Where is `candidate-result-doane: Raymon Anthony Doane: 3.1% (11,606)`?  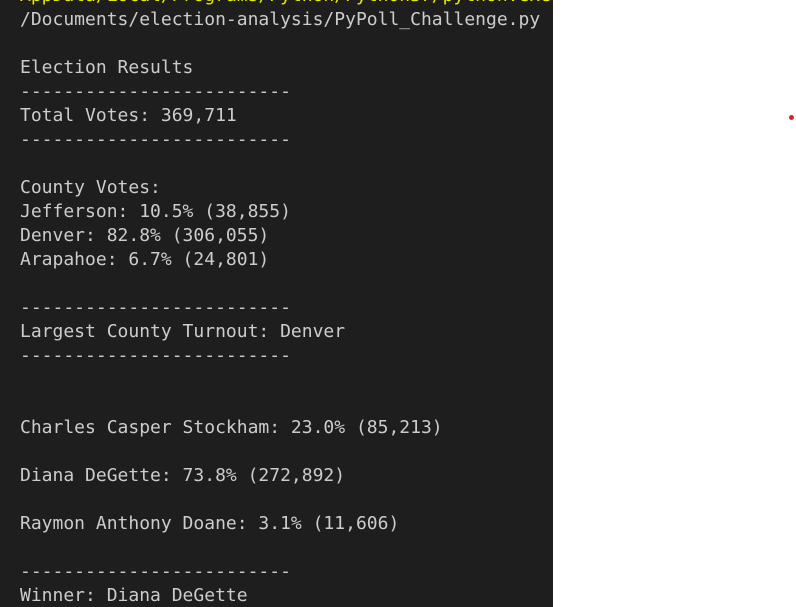 candidate-result-doane: Raymon Anthony Doane: 3.1% (11,606) is located at coordinates (210, 523).